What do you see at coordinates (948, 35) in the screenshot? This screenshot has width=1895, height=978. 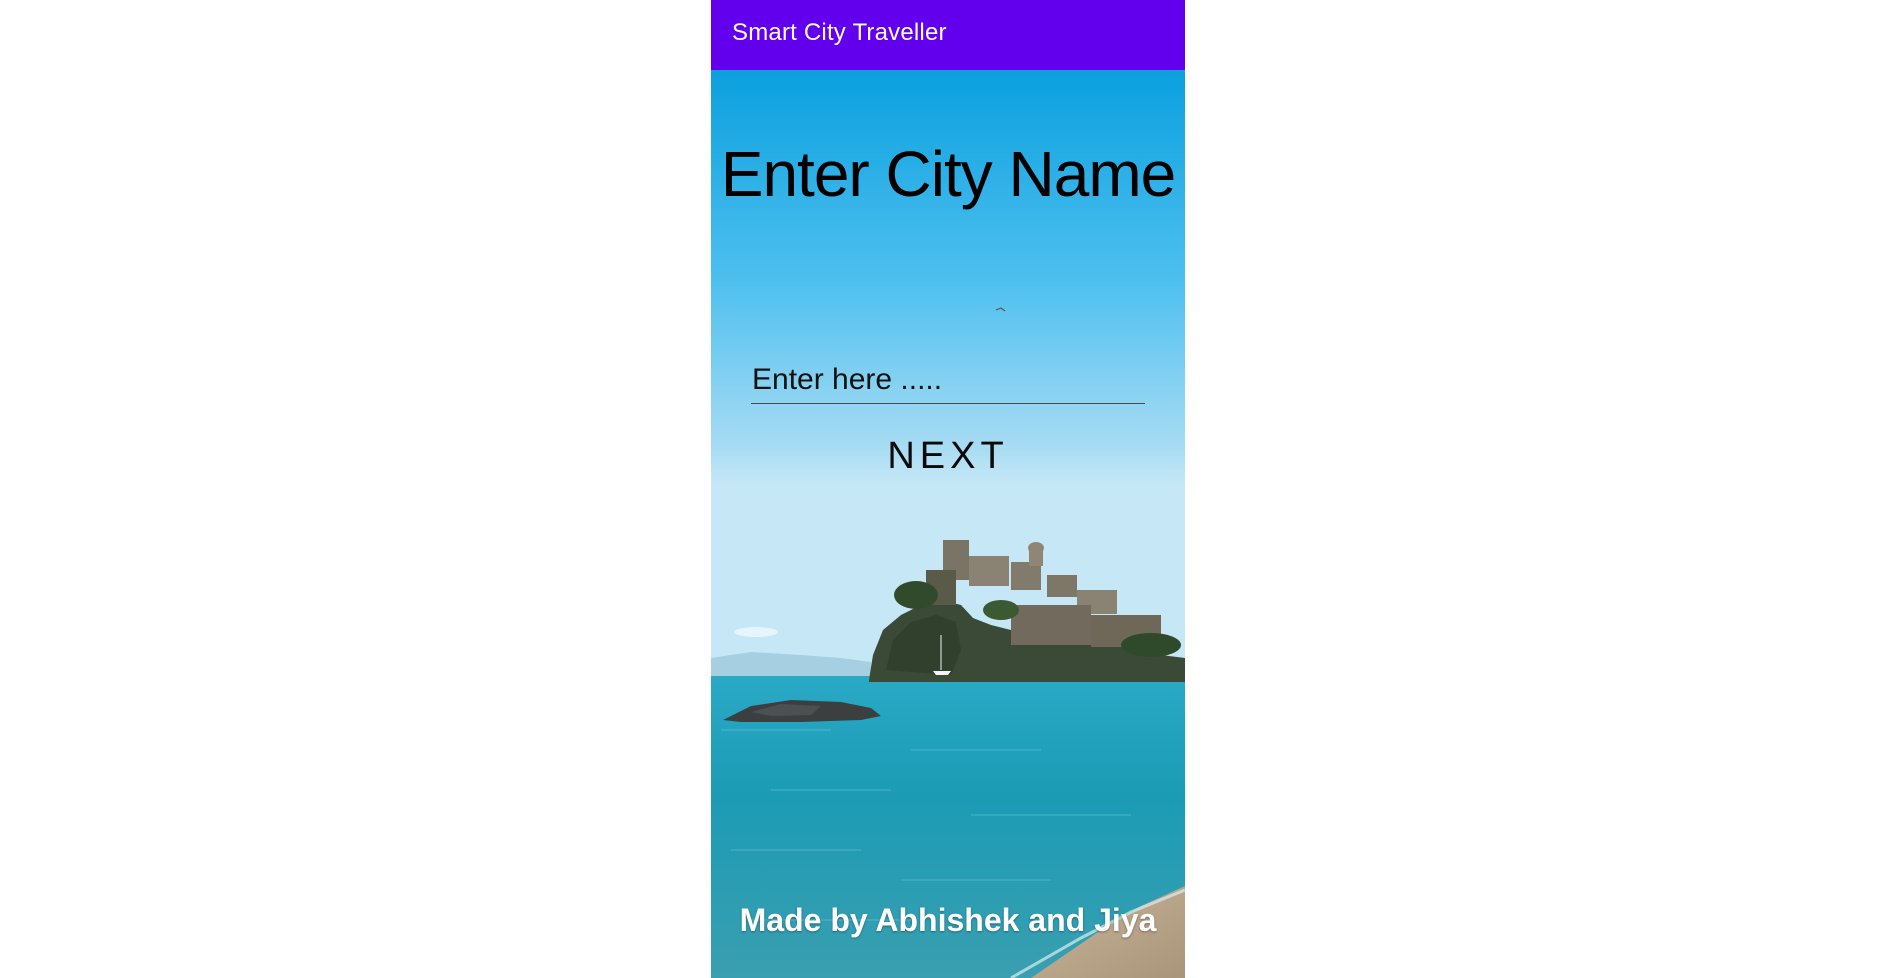 I see `app-bar: Smart City Traveller` at bounding box center [948, 35].